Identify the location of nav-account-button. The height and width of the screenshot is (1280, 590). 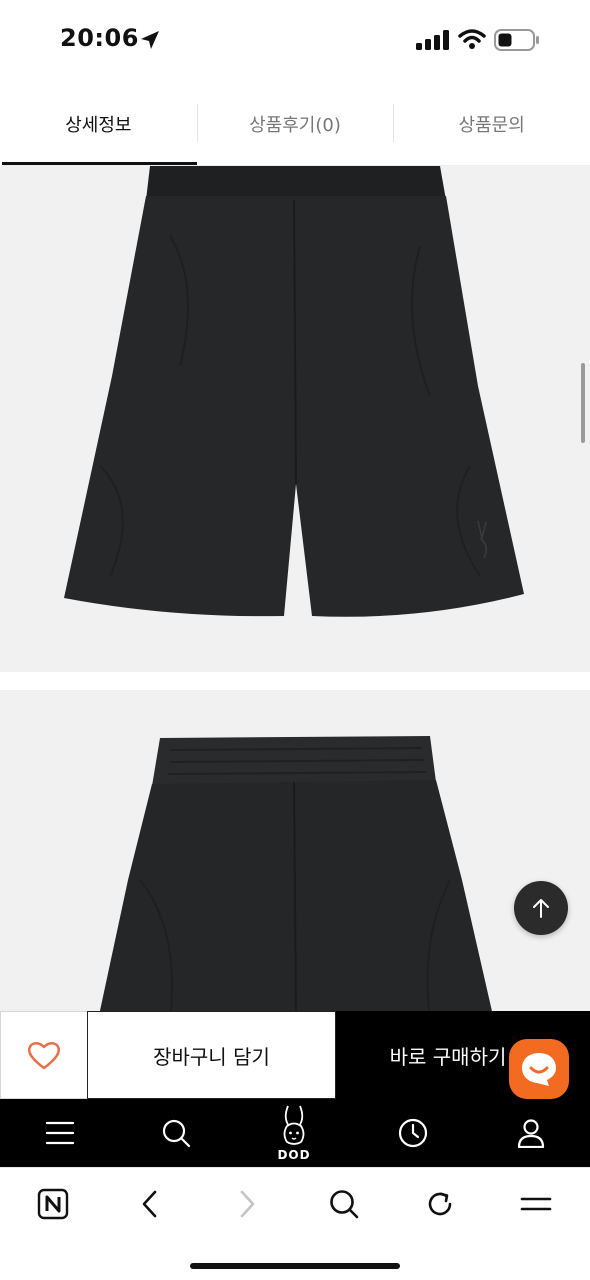
(531, 1133).